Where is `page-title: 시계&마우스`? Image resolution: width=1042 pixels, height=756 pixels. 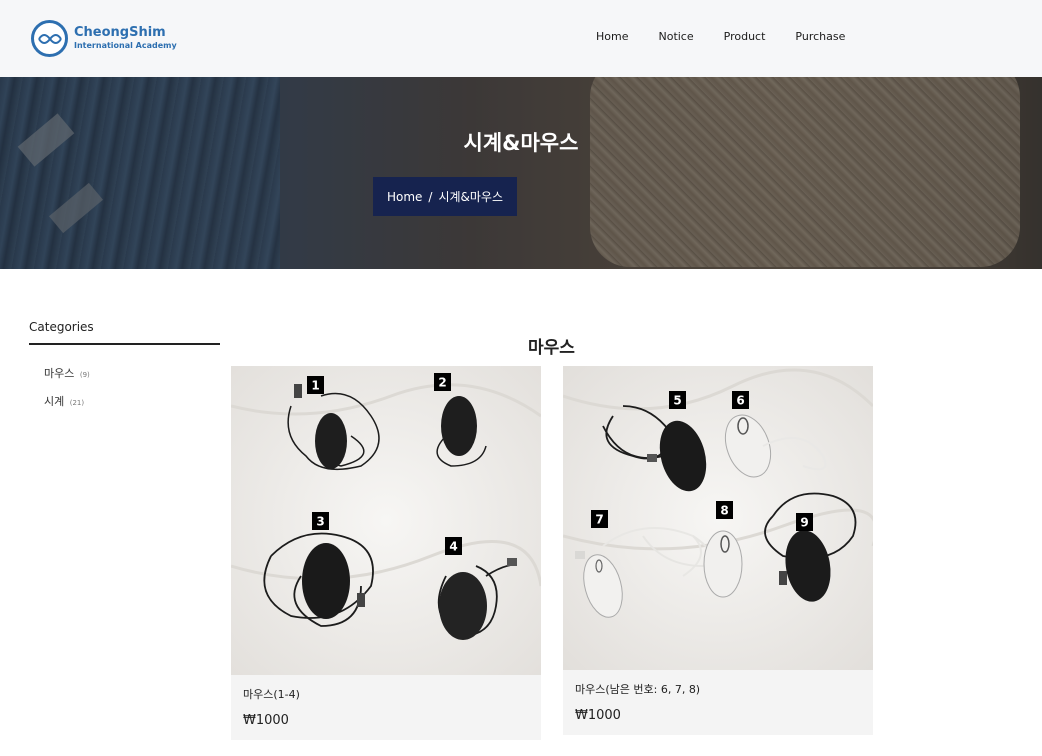 page-title: 시계&마우스 is located at coordinates (521, 143).